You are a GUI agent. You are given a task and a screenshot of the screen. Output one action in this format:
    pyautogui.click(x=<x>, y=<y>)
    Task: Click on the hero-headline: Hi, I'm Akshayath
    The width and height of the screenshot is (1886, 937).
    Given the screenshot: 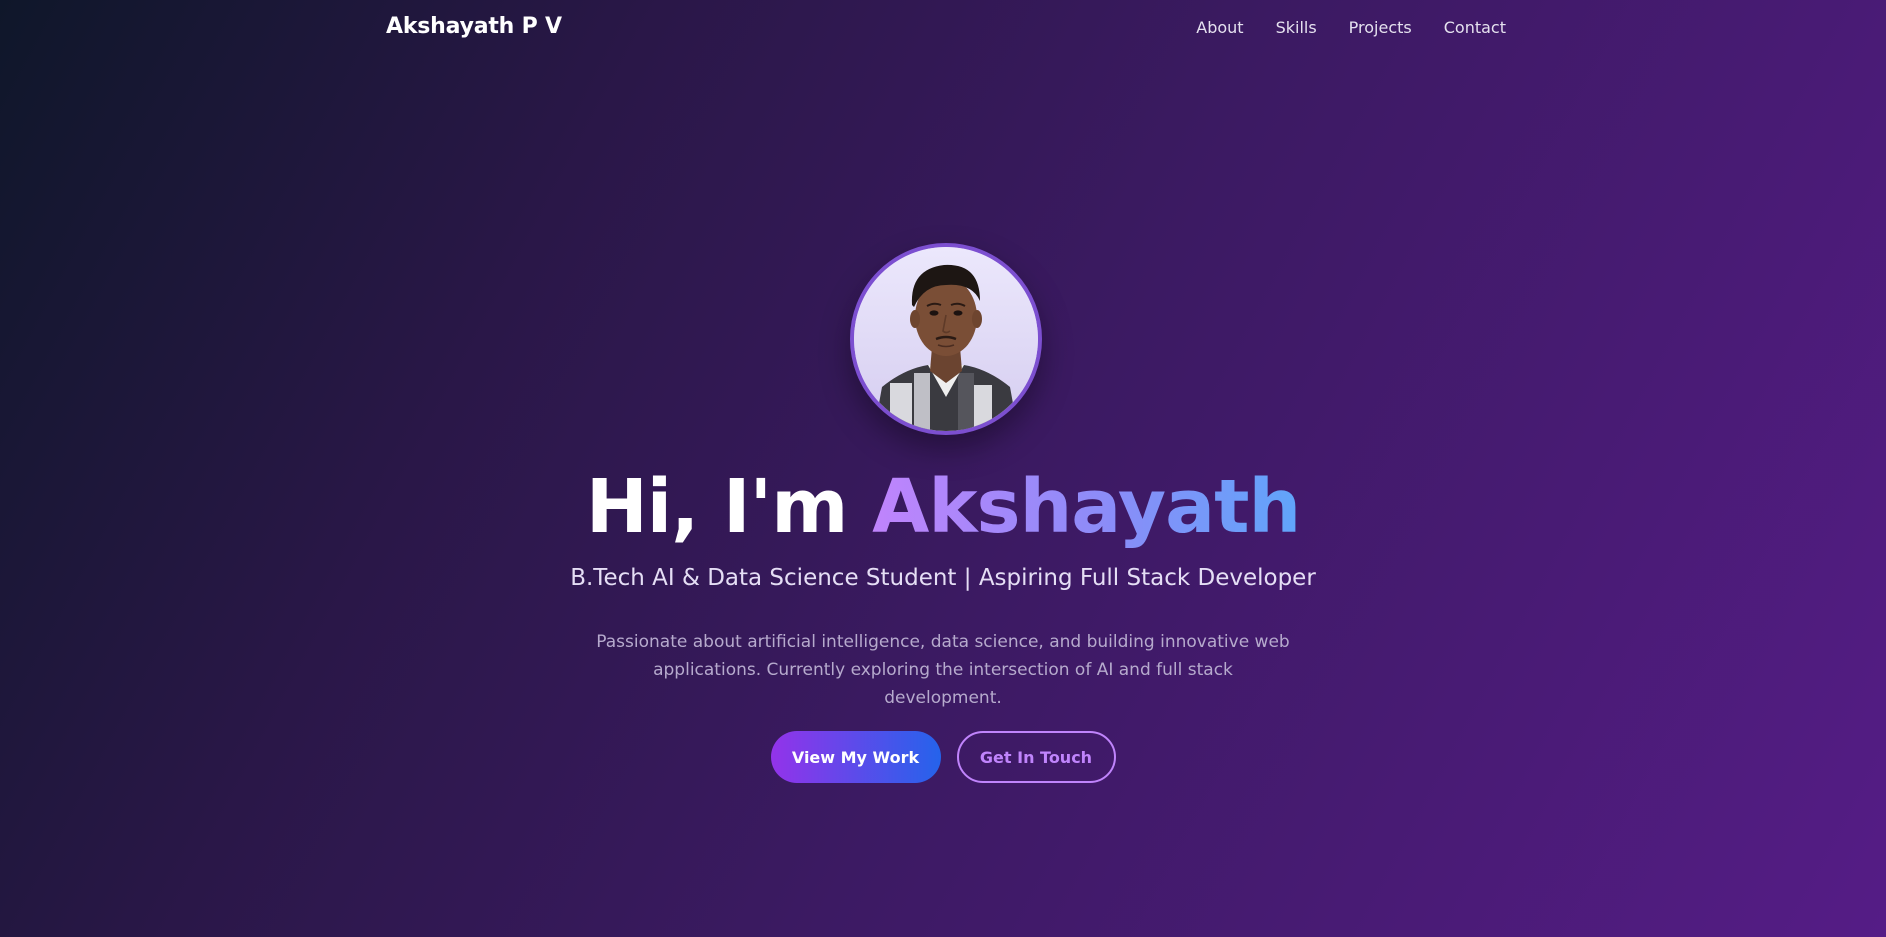 What is the action you would take?
    pyautogui.click(x=943, y=507)
    